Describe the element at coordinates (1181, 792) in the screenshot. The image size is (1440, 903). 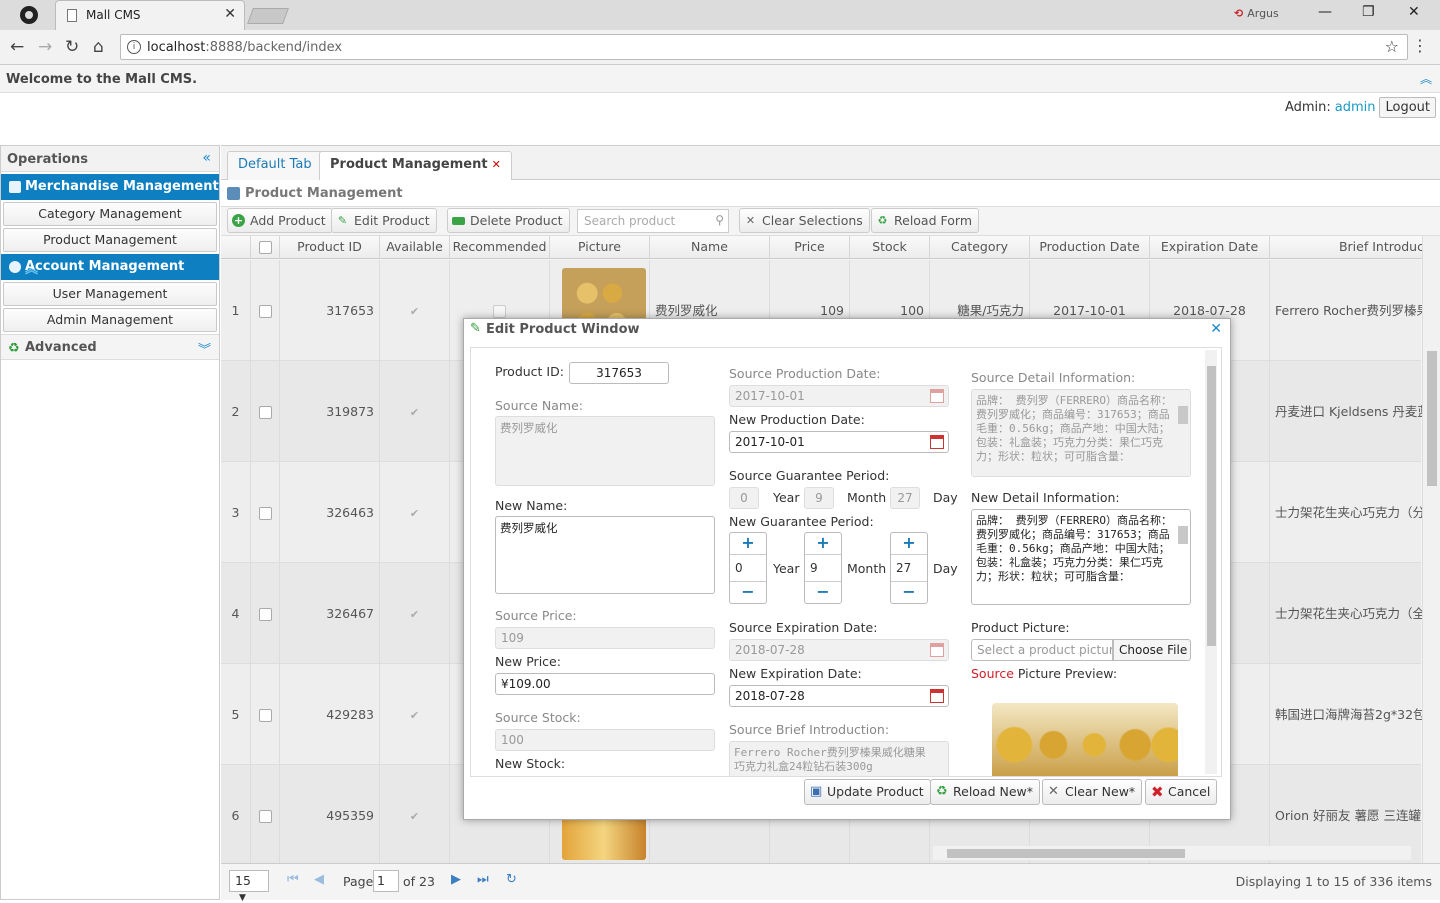
I see `cancel-button: ✖ Cancel` at that location.